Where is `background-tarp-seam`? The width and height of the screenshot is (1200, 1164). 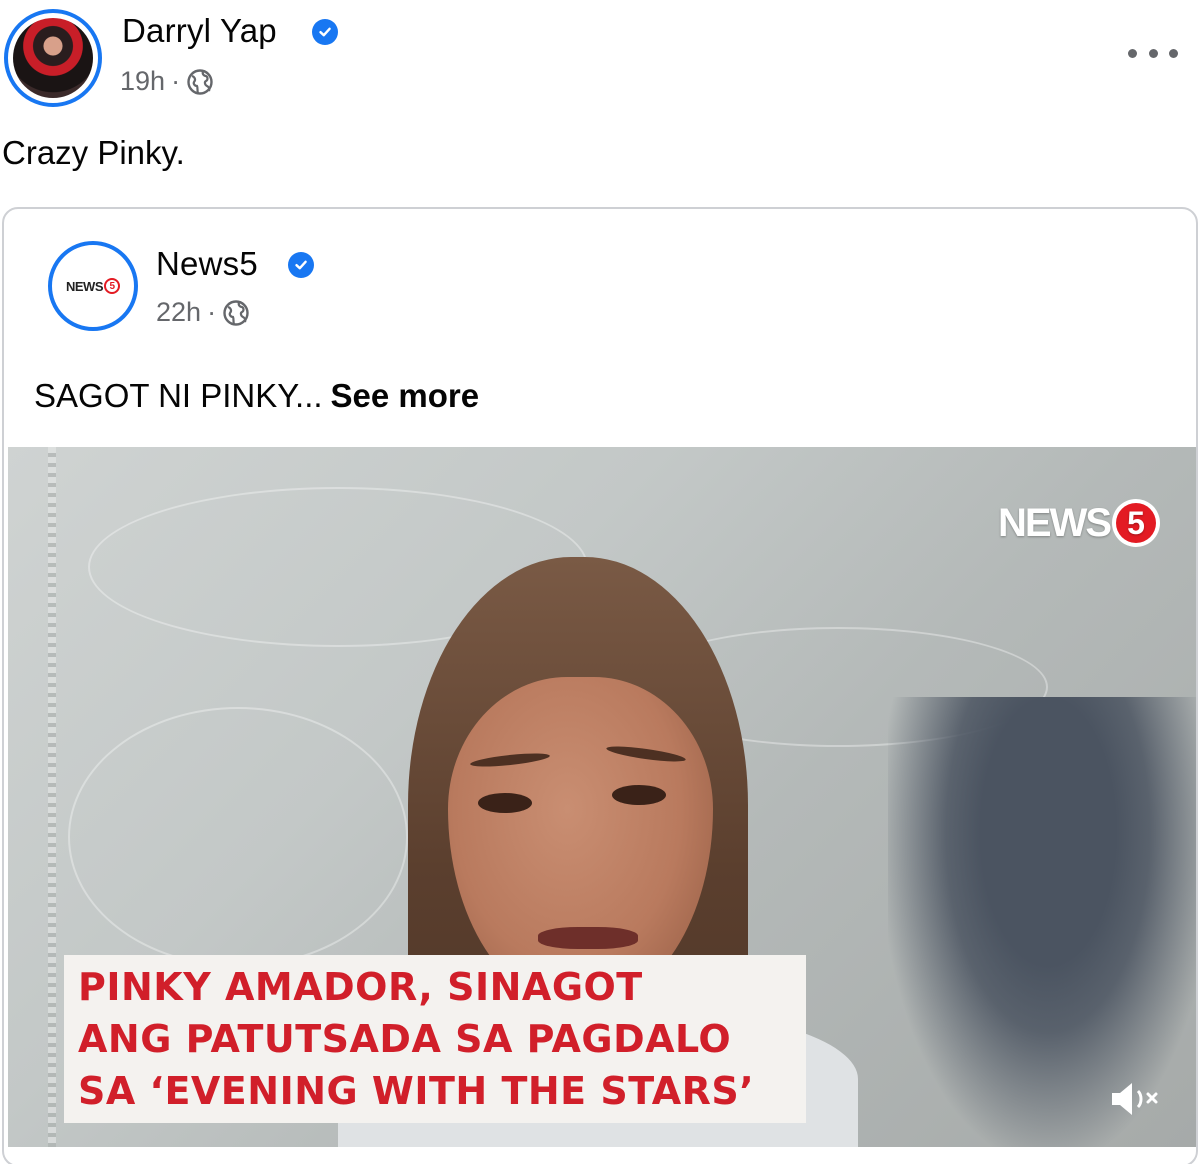
background-tarp-seam is located at coordinates (52, 797).